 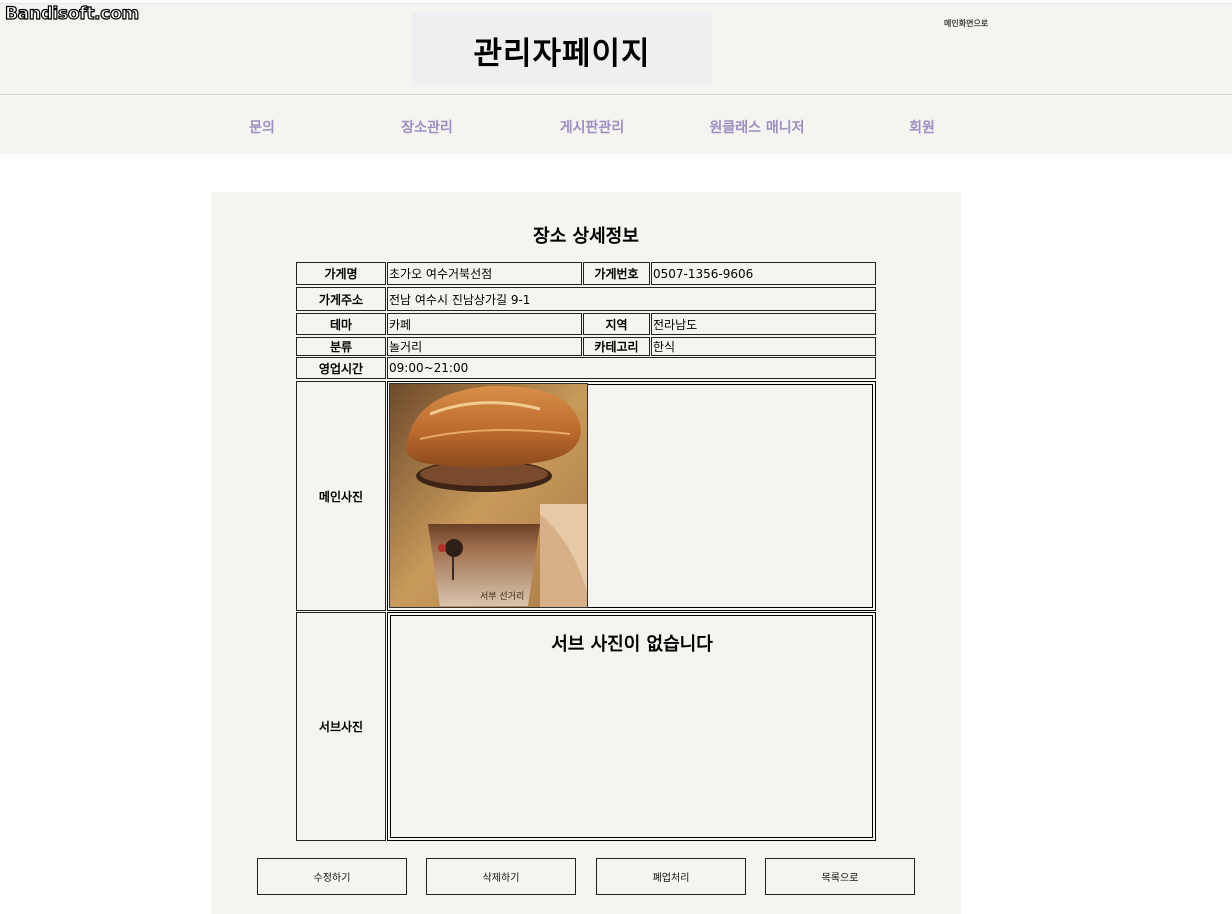 What do you see at coordinates (341, 346) in the screenshot?
I see `class-label: 분류` at bounding box center [341, 346].